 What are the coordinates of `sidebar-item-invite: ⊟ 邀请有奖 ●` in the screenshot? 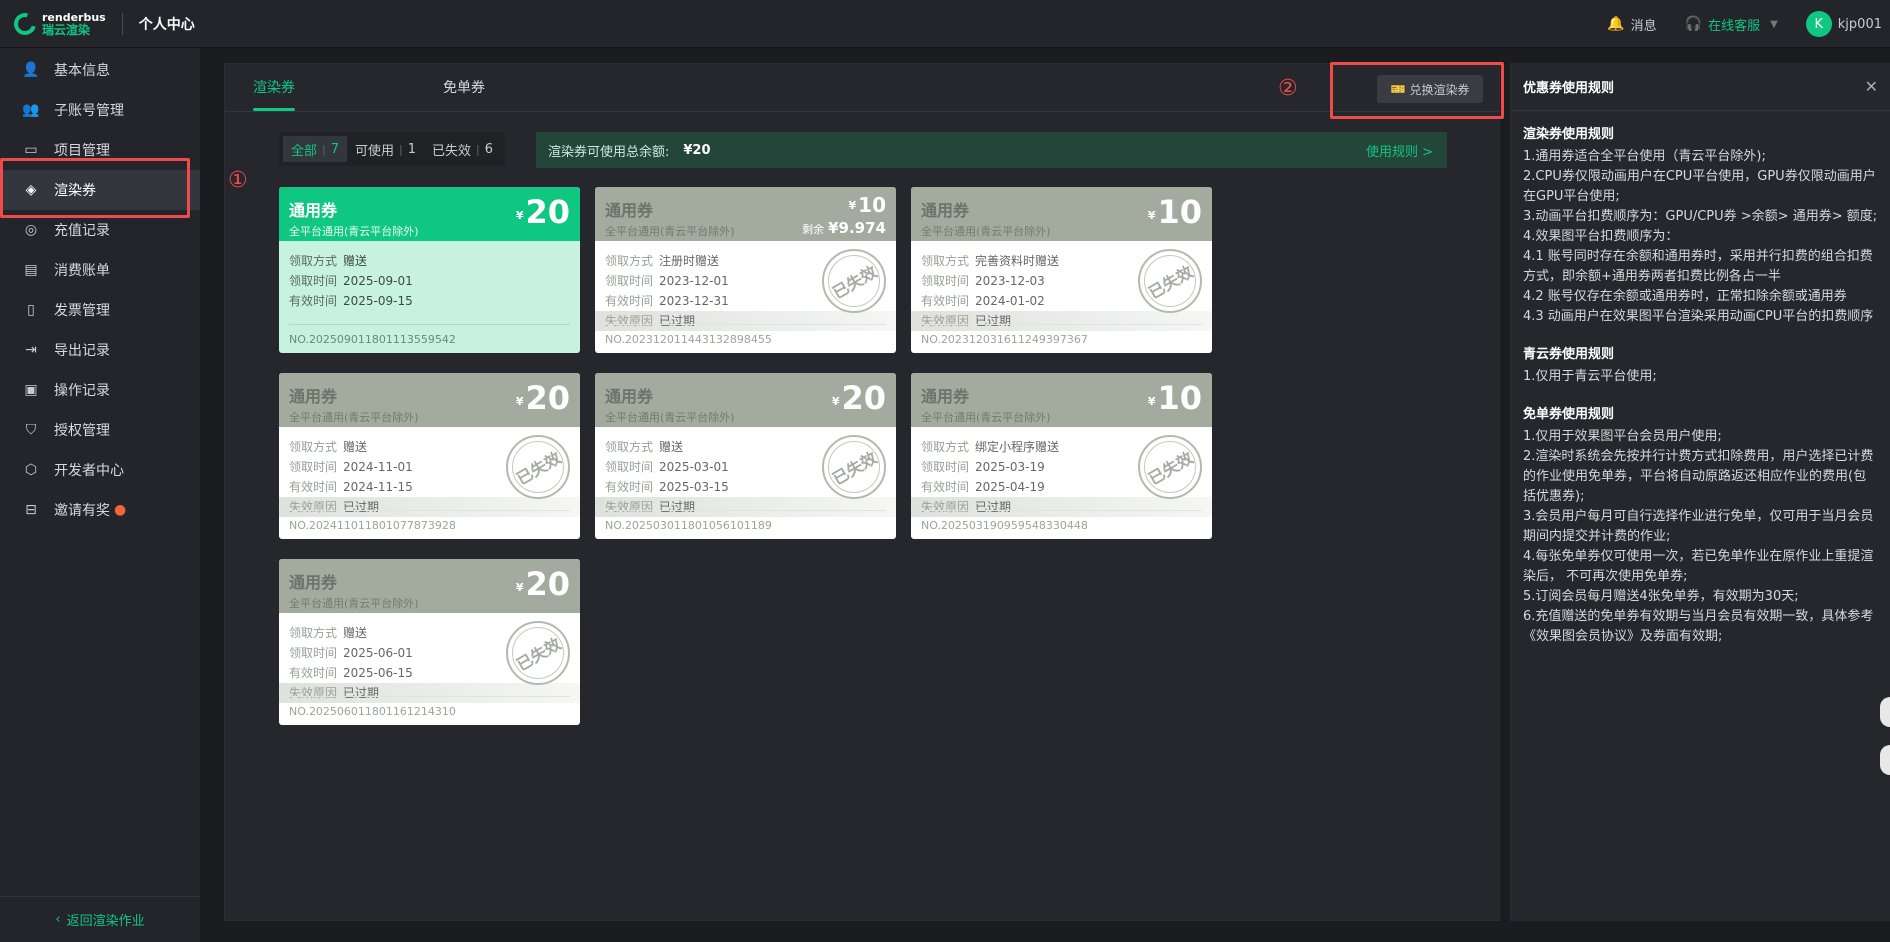 It's located at (100, 510).